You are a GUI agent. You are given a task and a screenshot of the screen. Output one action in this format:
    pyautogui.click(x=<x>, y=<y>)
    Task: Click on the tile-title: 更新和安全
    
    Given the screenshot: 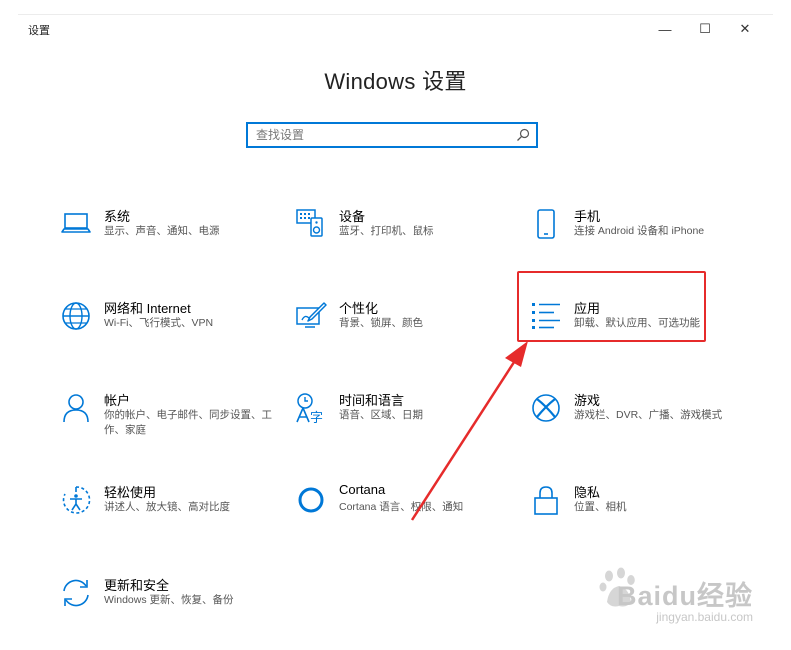 What is the action you would take?
    pyautogui.click(x=137, y=585)
    